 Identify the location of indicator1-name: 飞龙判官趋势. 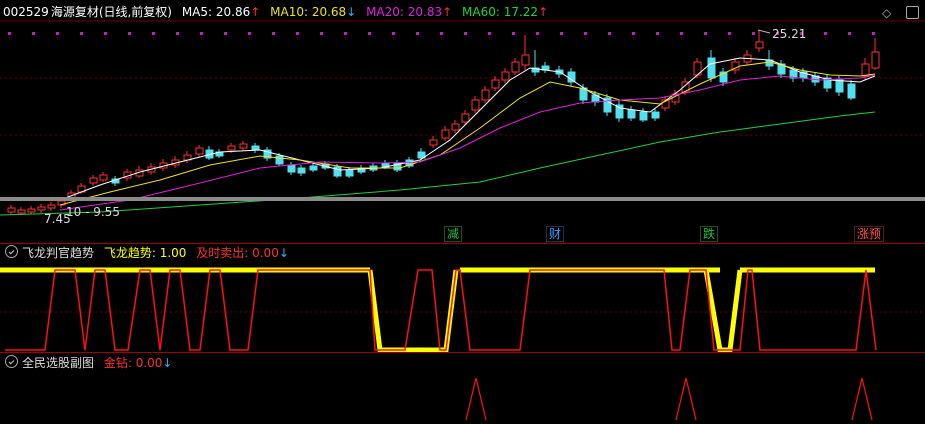
(58, 253).